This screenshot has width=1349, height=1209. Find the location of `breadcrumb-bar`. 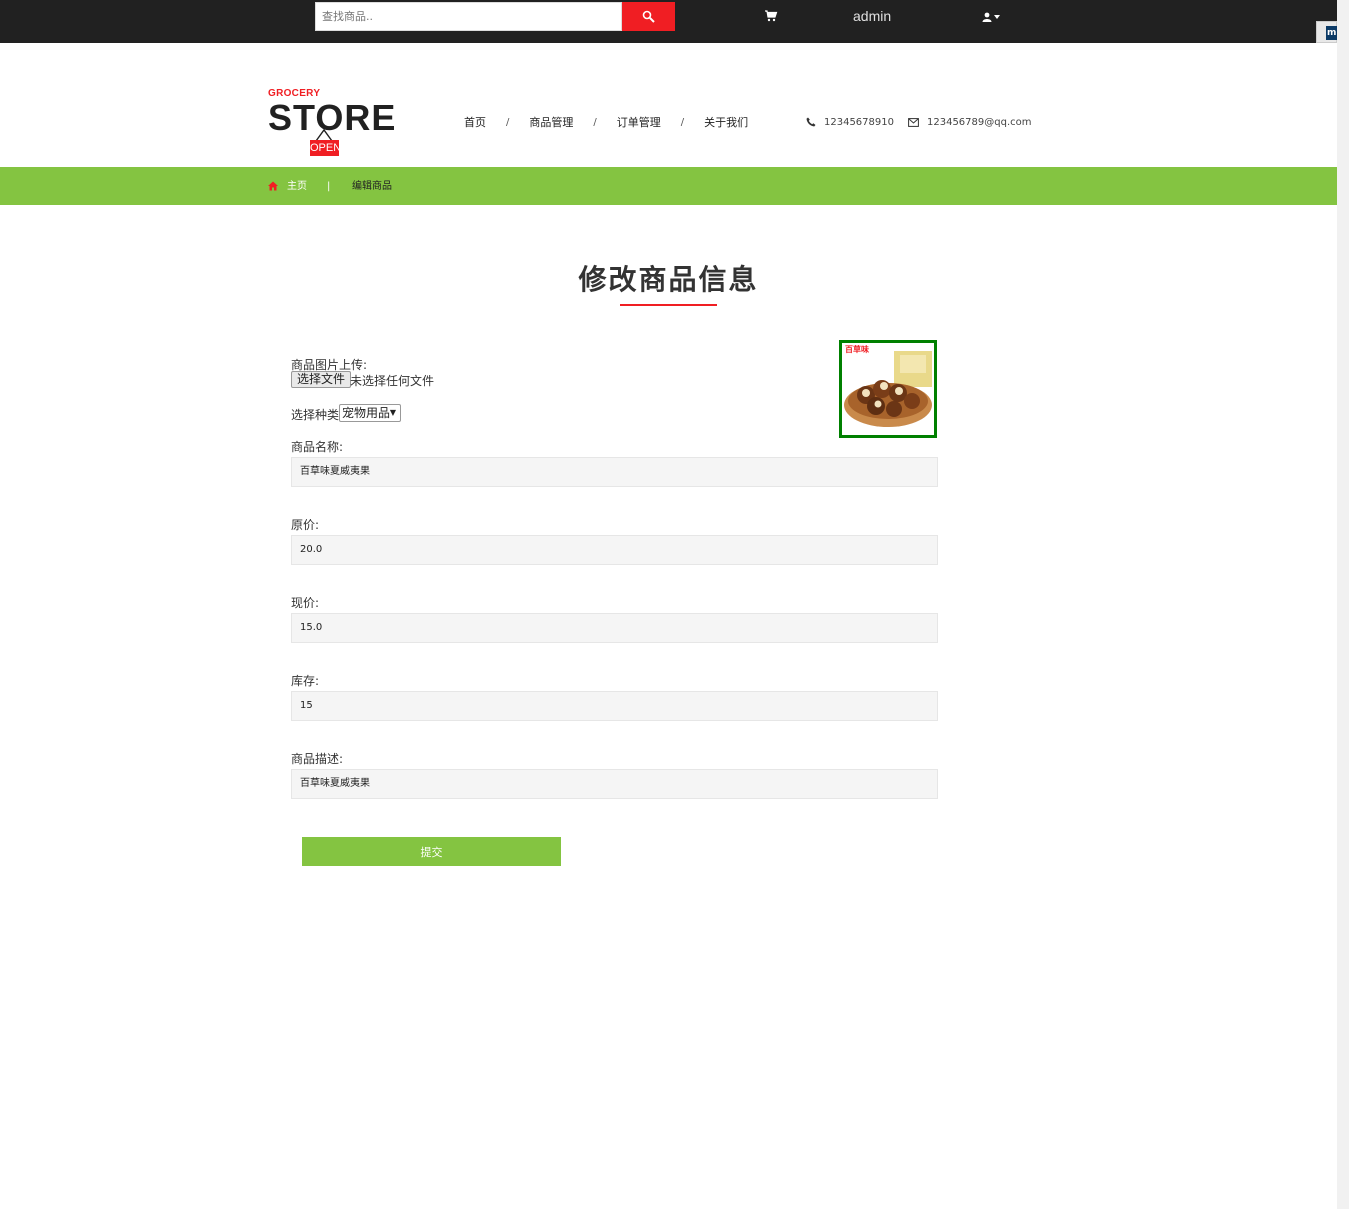

breadcrumb-bar is located at coordinates (668, 186).